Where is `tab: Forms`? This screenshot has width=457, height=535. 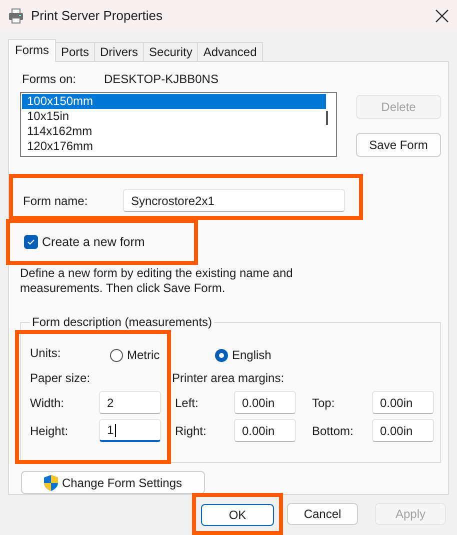 tab: Forms is located at coordinates (32, 50).